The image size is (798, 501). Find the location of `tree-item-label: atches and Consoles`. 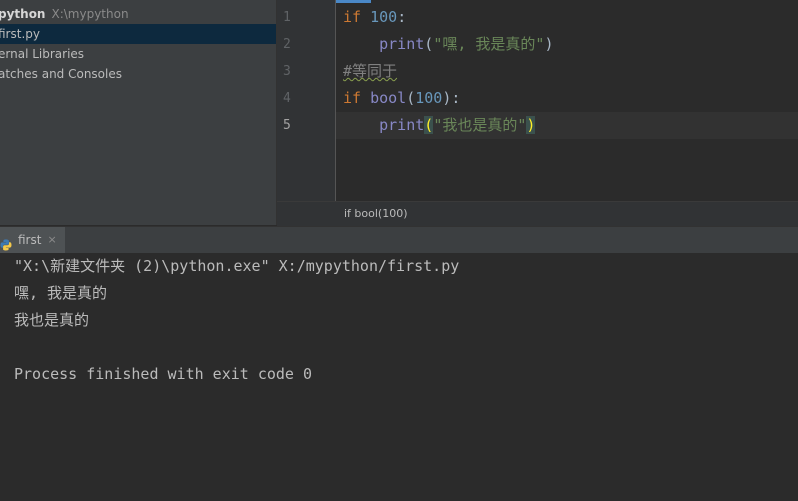

tree-item-label: atches and Consoles is located at coordinates (61, 74).